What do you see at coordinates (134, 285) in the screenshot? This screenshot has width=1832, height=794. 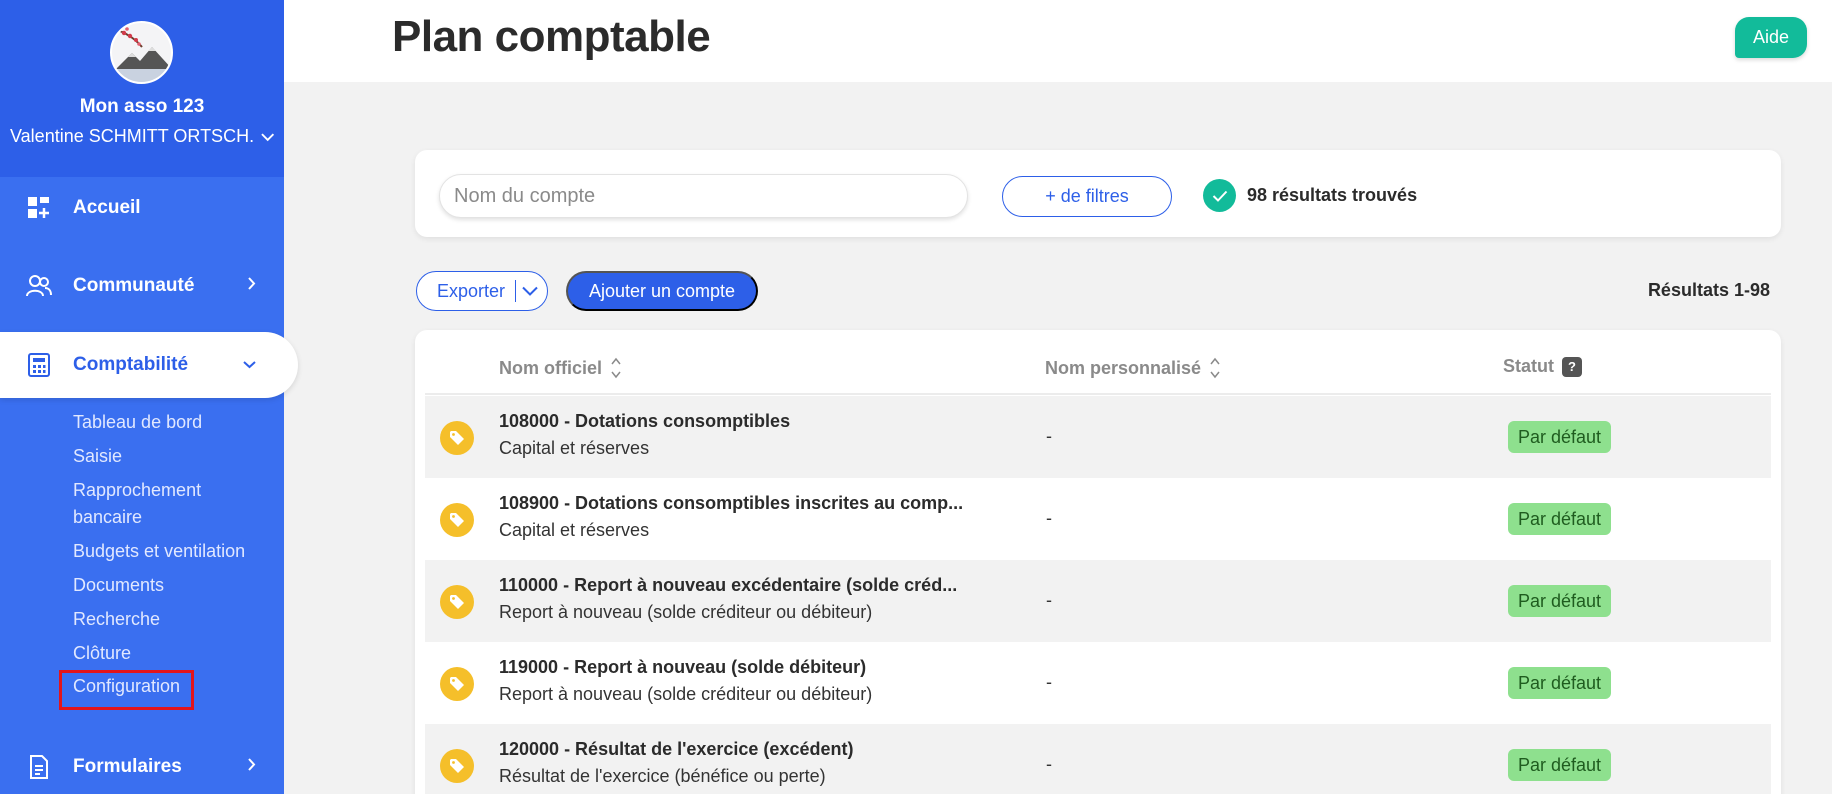 I see `nav-label-community: Communauté` at bounding box center [134, 285].